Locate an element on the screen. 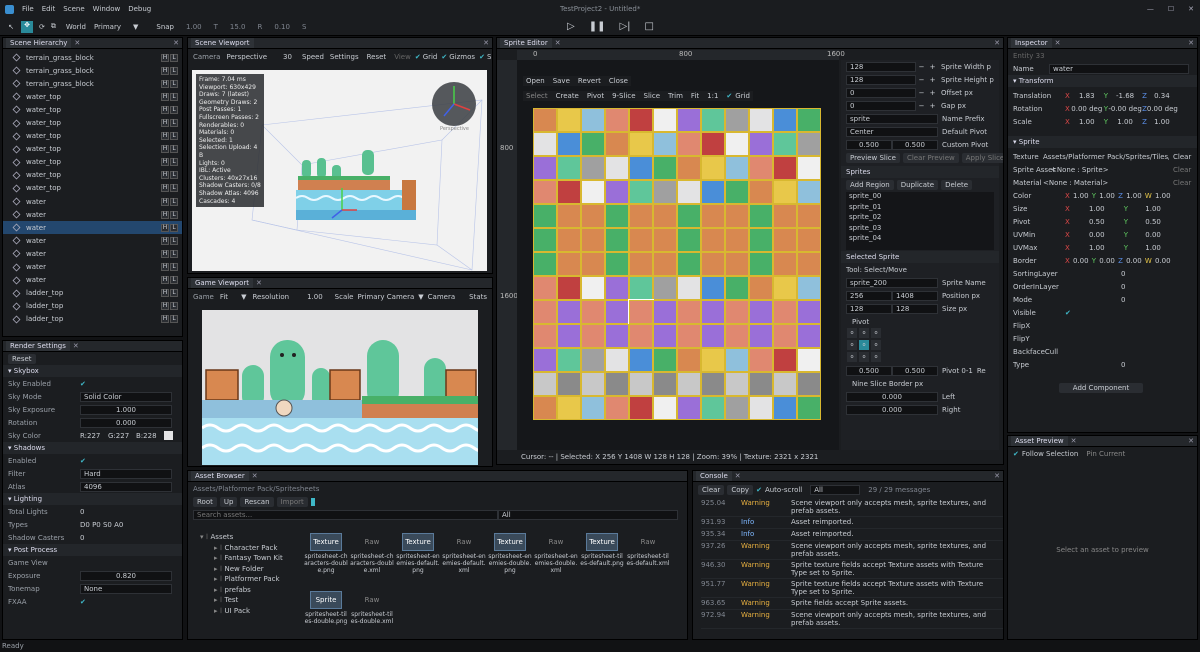 The image size is (1200, 652). name-prefix-field: sprite is located at coordinates (892, 118).